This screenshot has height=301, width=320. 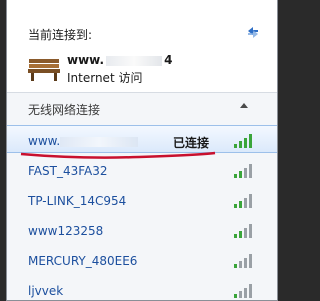 I want to click on network-name: TP-LINK_14C954, so click(x=77, y=201).